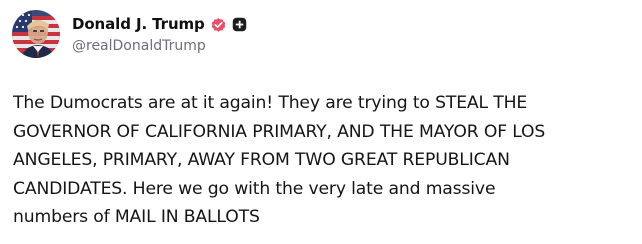  I want to click on plus-icon, so click(239, 24).